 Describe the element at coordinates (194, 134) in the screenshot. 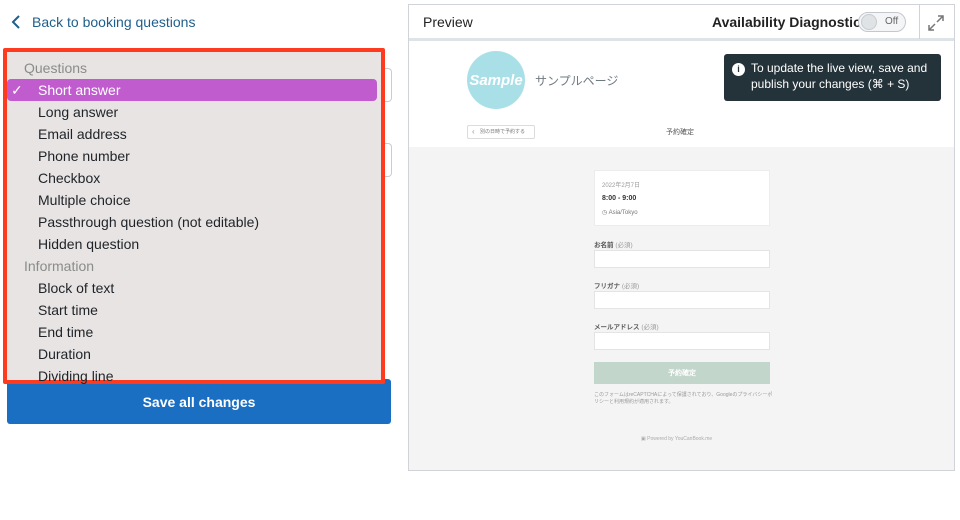

I see `option-email-address: Email address` at that location.